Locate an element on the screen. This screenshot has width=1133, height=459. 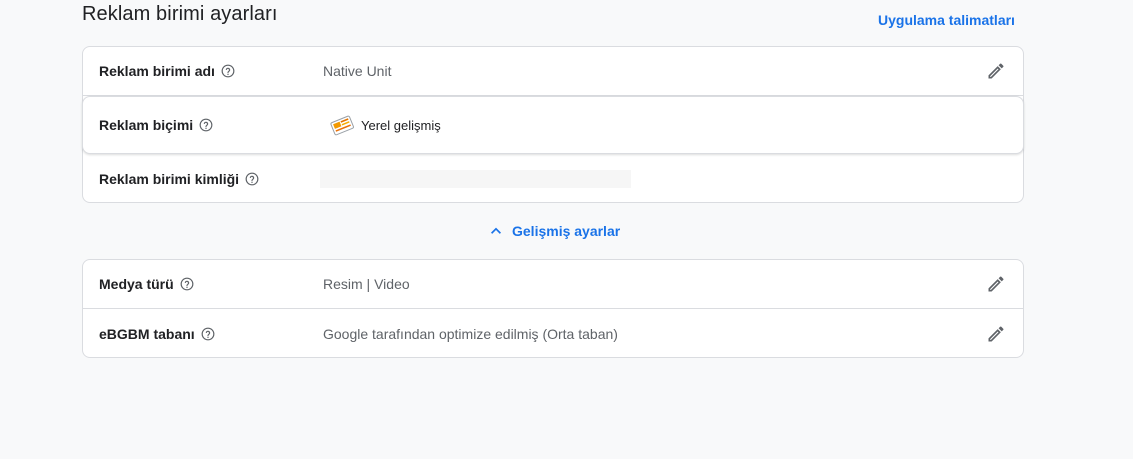
advanced-settings-toggle: Gelişmiş ayarlar is located at coordinates (553, 231).